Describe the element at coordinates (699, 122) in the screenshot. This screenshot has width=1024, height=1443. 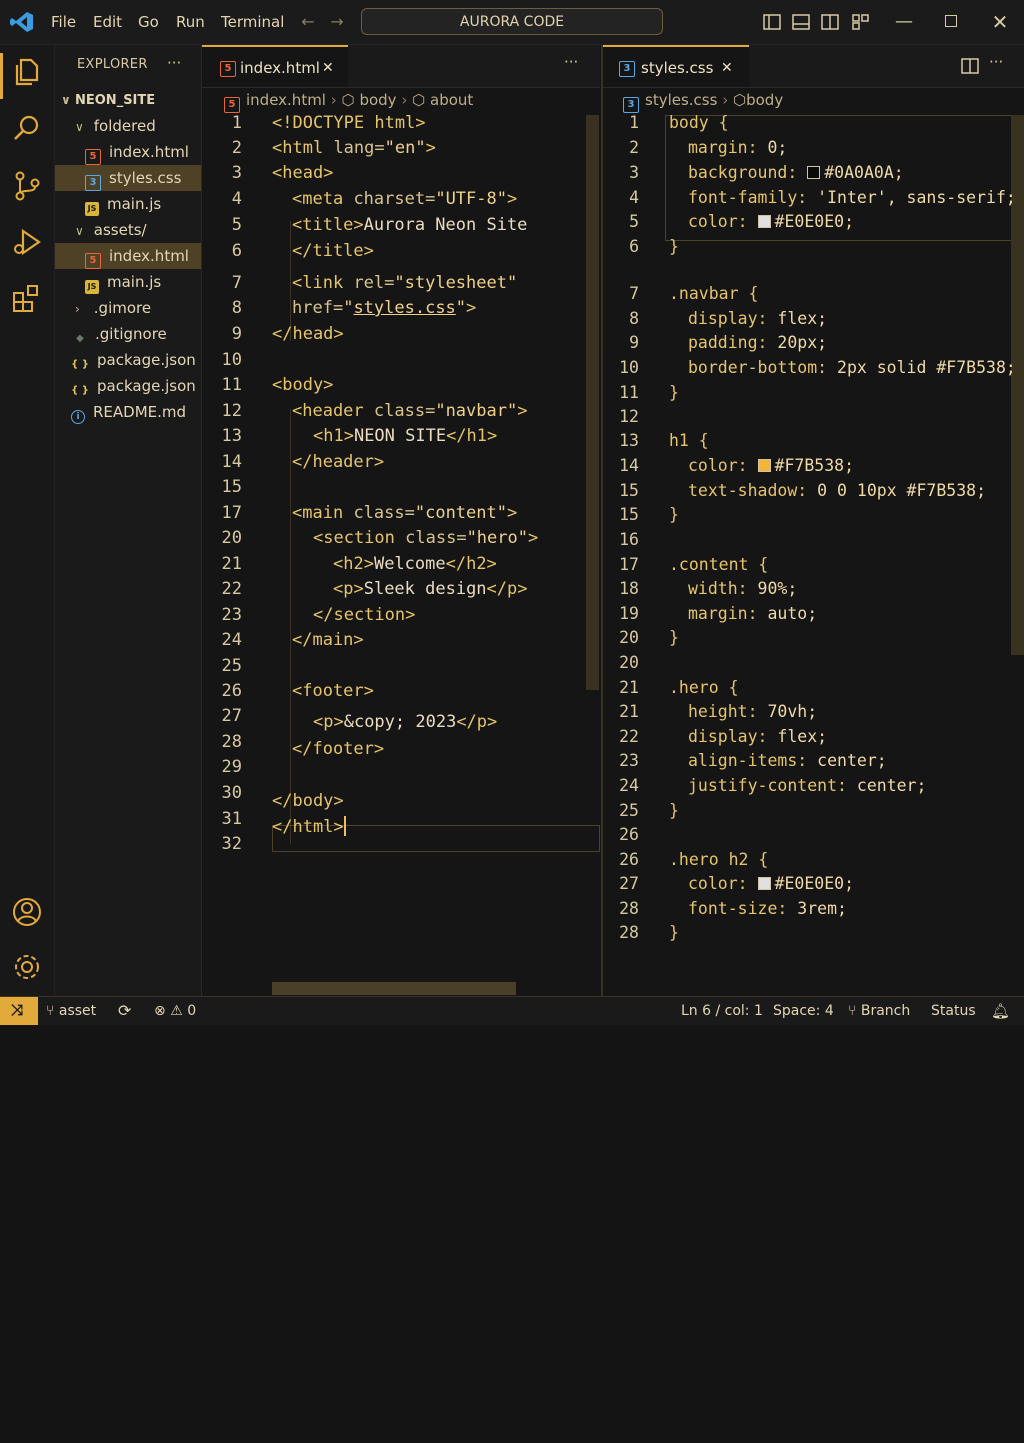
I see `code-line: body {` at that location.